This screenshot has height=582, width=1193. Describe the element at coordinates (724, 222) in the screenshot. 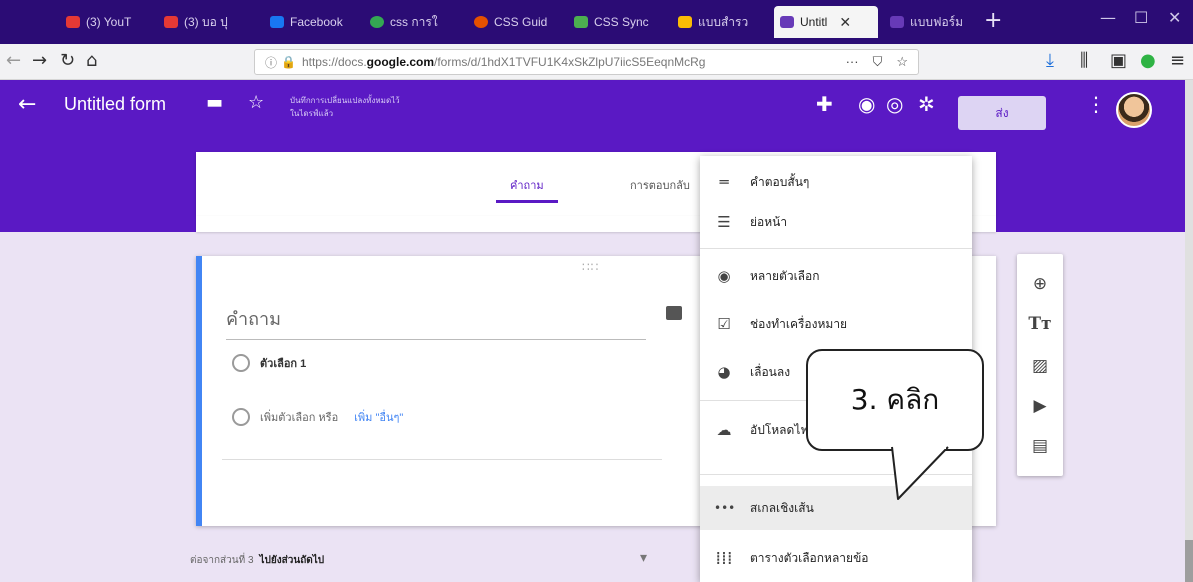

I see `paragraph-icon: ☰` at that location.